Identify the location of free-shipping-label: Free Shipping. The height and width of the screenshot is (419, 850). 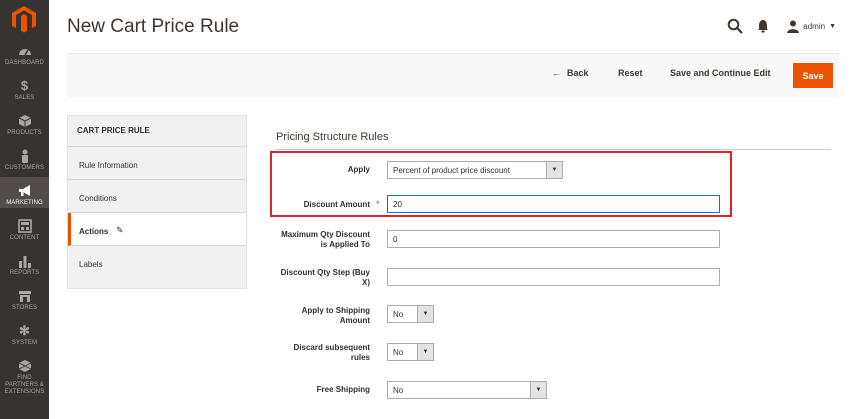
(343, 389).